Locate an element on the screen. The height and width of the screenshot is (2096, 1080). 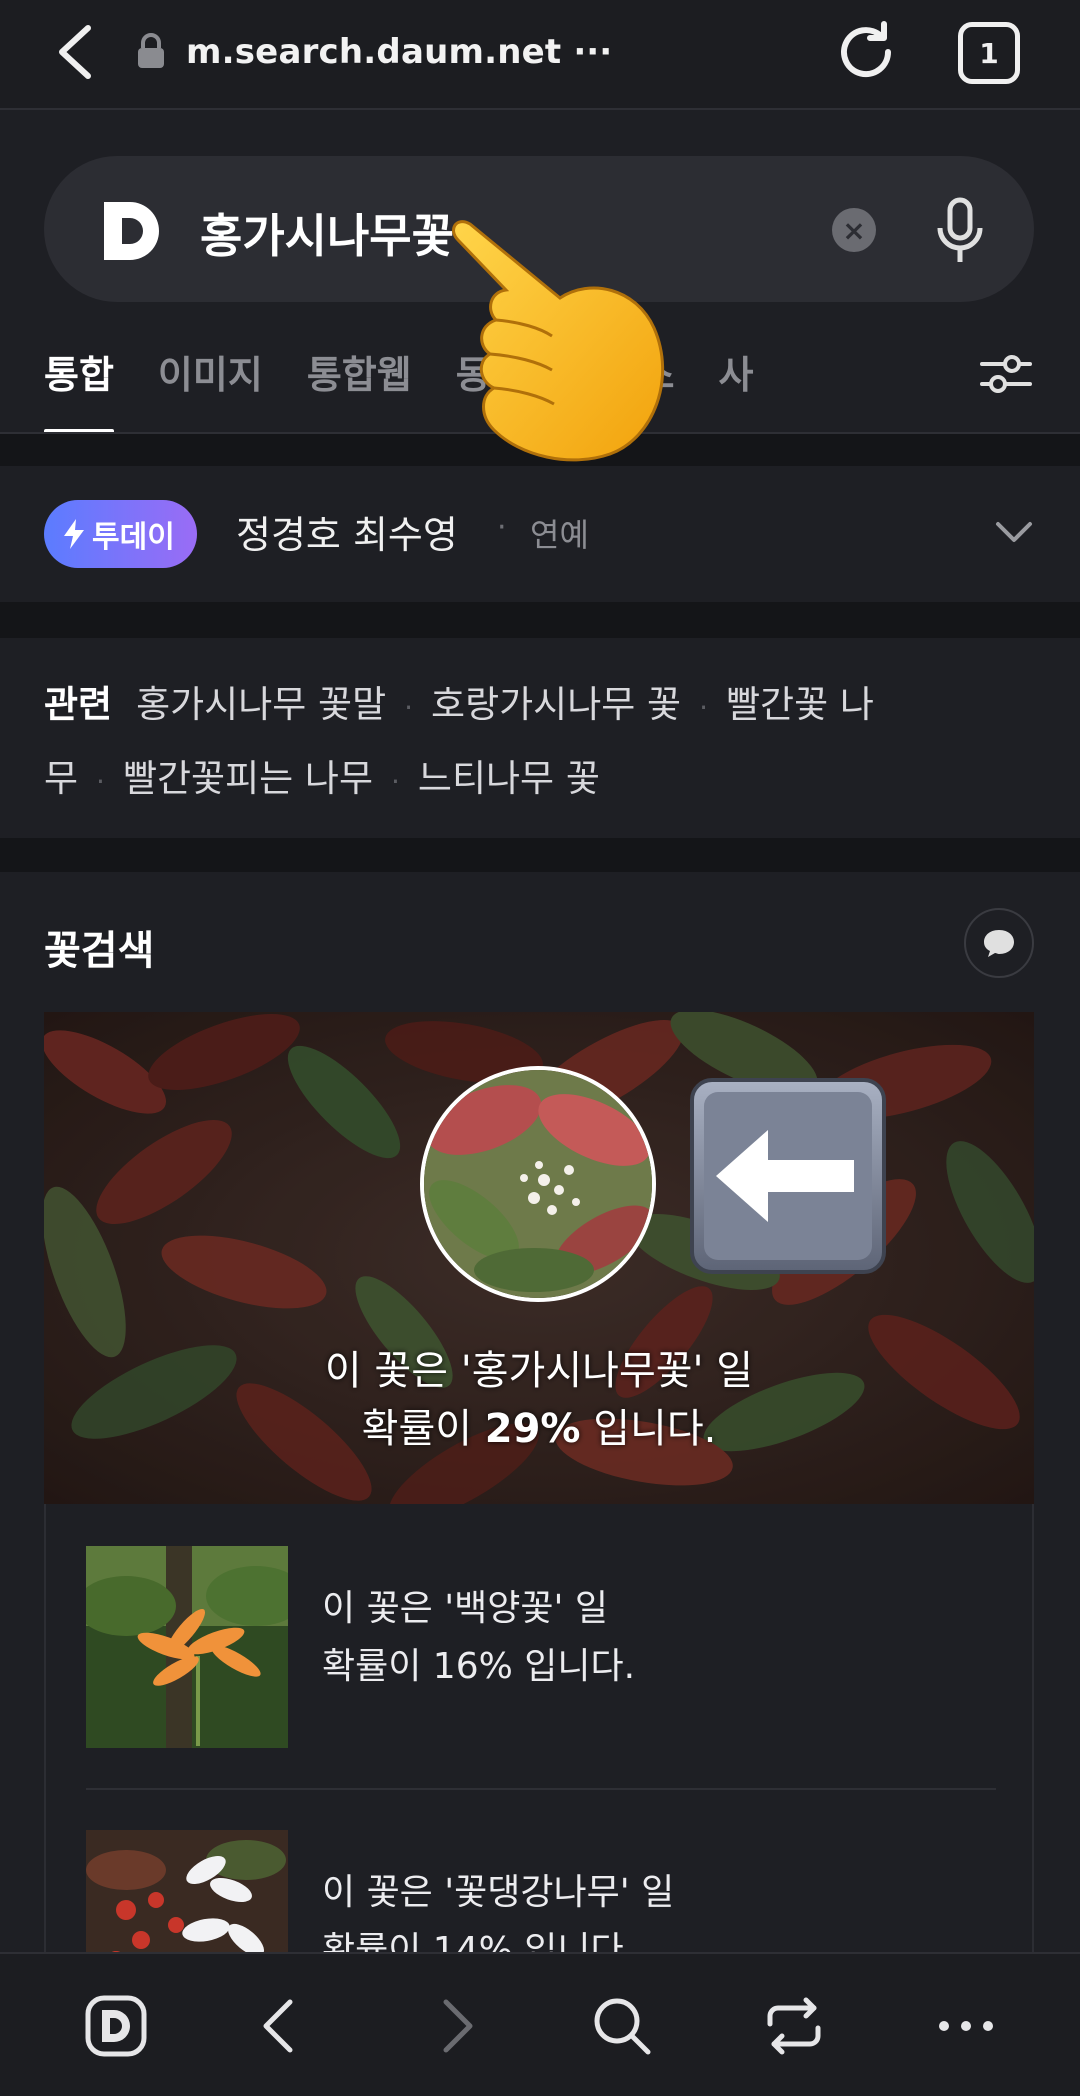
flower-photo is located at coordinates (538, 1184).